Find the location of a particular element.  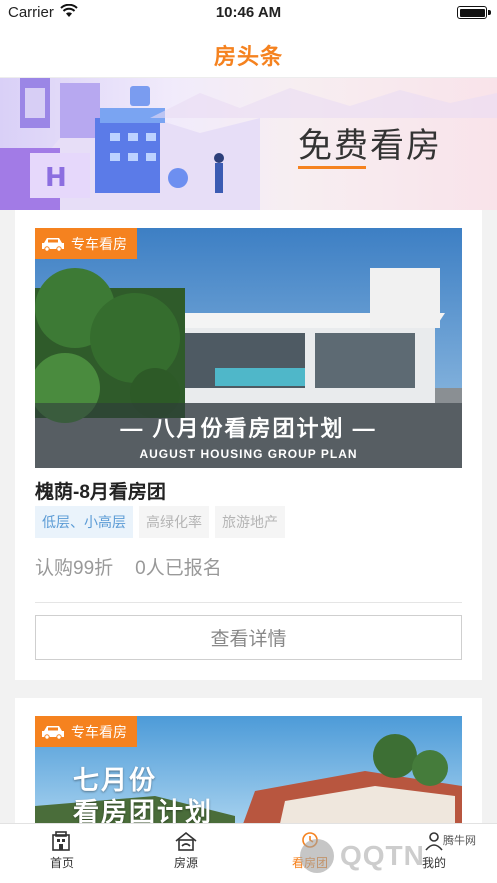

plan-caption: — 八月份看房团计划 — AUGUST HOUSING GROUP PLAN is located at coordinates (248, 435).